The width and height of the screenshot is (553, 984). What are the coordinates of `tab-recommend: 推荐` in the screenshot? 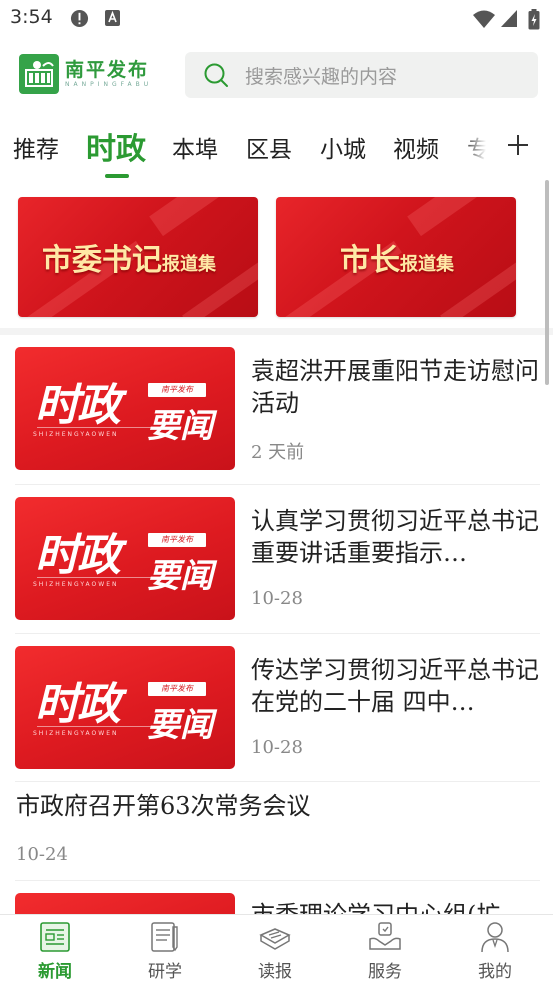 It's located at (36, 147).